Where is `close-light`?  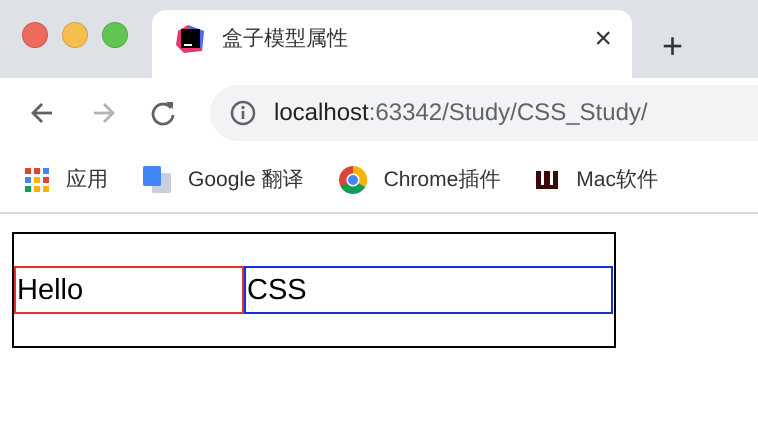 close-light is located at coordinates (35, 35).